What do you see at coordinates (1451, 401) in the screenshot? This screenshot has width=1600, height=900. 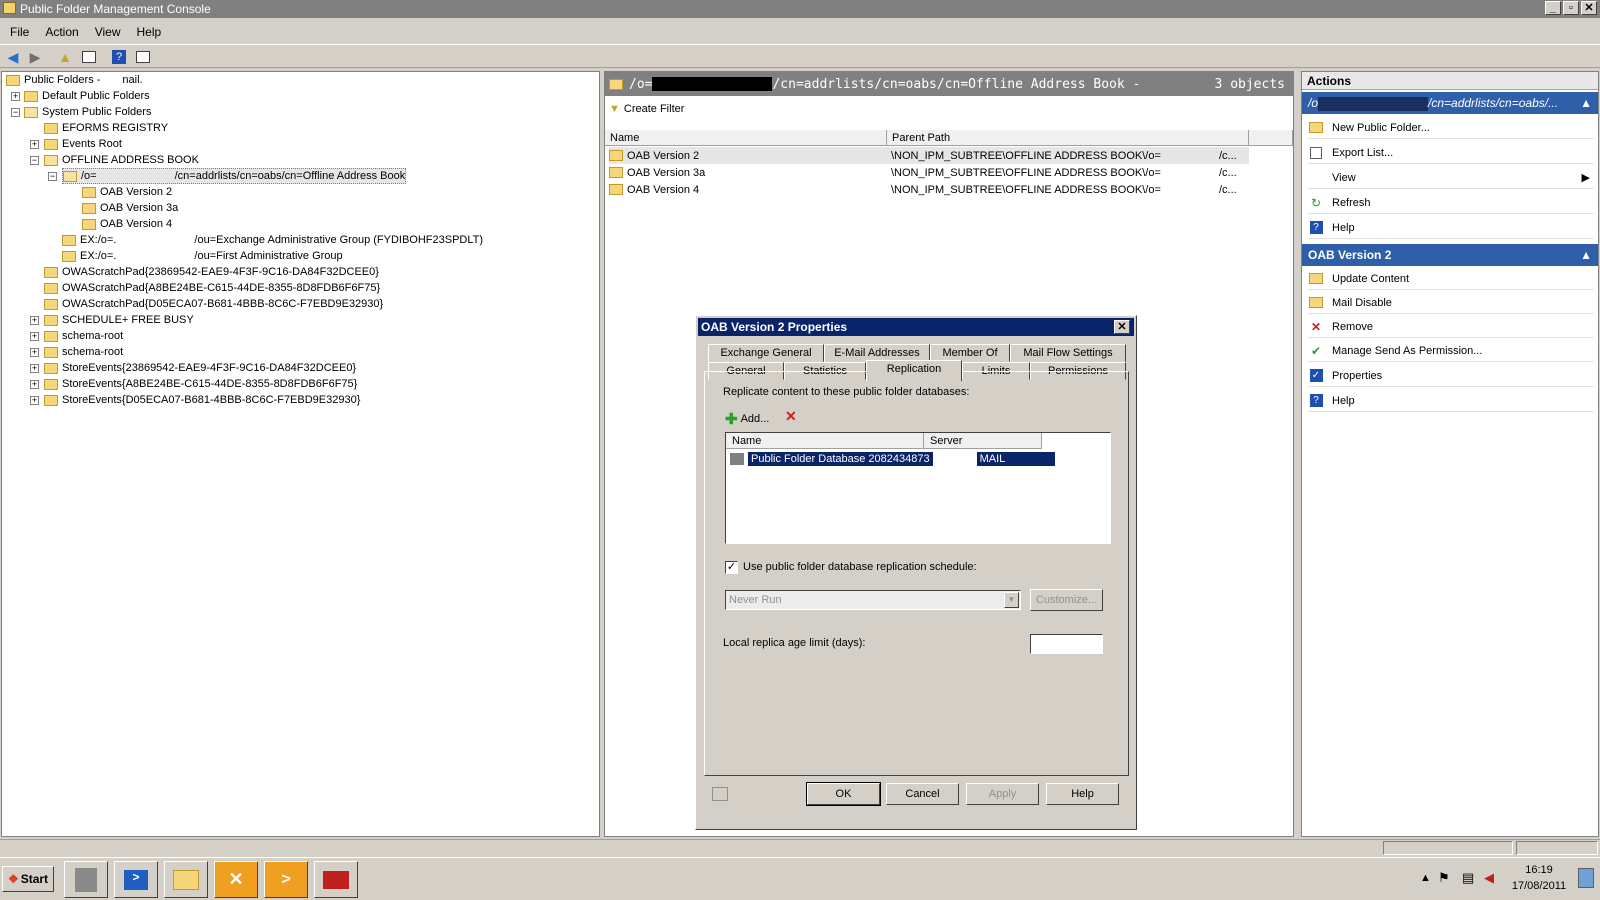 I see `action-help-2: ? Help` at bounding box center [1451, 401].